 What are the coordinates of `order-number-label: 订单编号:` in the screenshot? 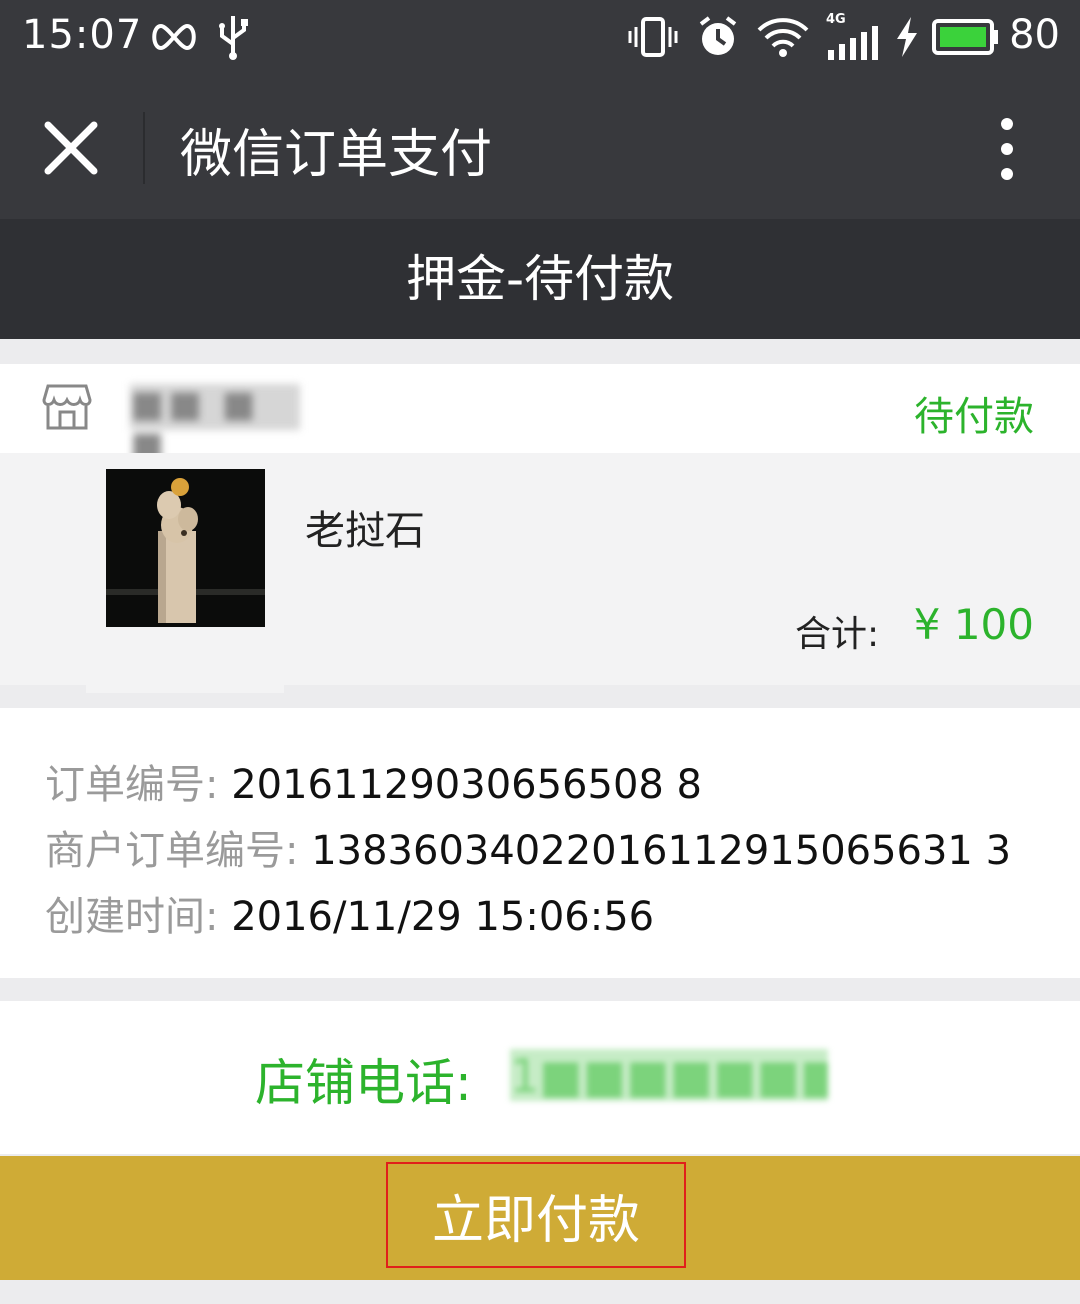 It's located at (132, 785).